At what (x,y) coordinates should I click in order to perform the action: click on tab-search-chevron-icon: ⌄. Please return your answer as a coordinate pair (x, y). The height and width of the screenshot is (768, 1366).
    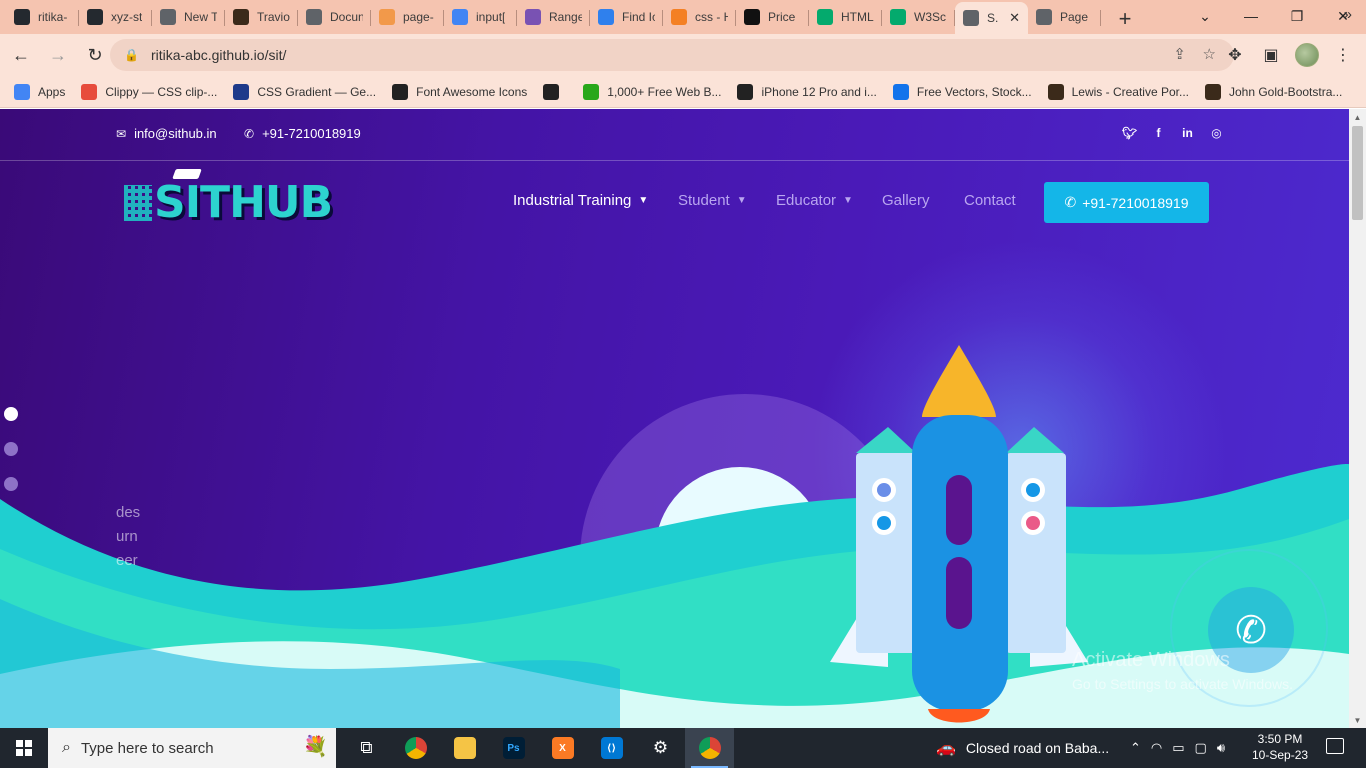
    Looking at the image, I should click on (1205, 16).